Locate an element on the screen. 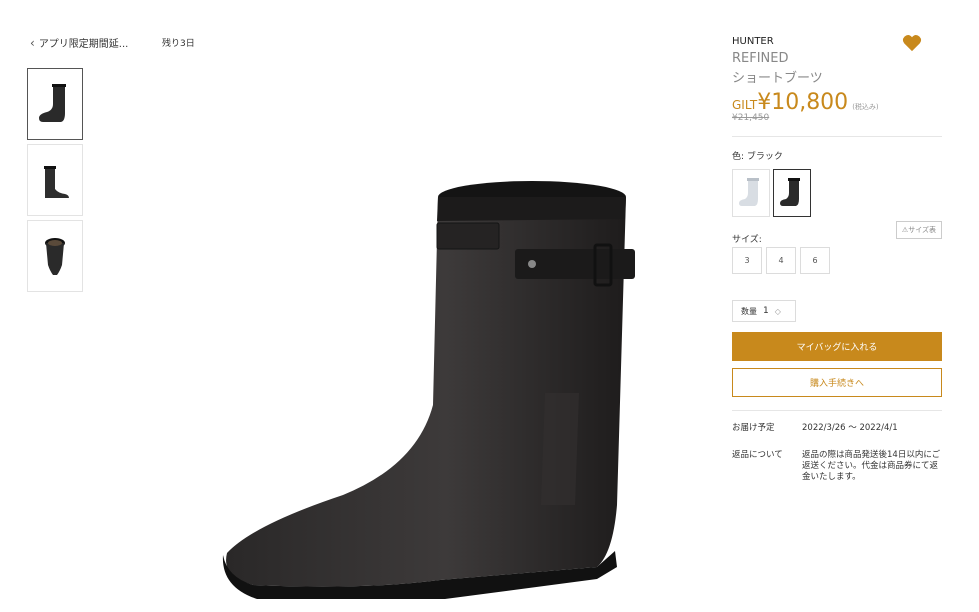  price-row: GILT ¥10,800 (税込み) is located at coordinates (837, 102).